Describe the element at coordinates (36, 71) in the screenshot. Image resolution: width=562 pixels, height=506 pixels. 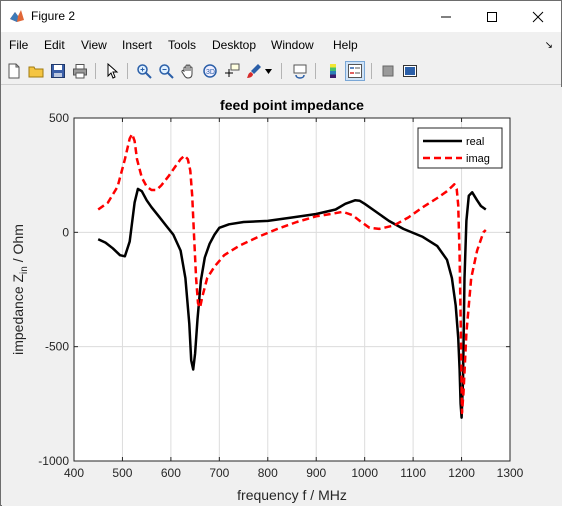
I see `open-file-icon` at that location.